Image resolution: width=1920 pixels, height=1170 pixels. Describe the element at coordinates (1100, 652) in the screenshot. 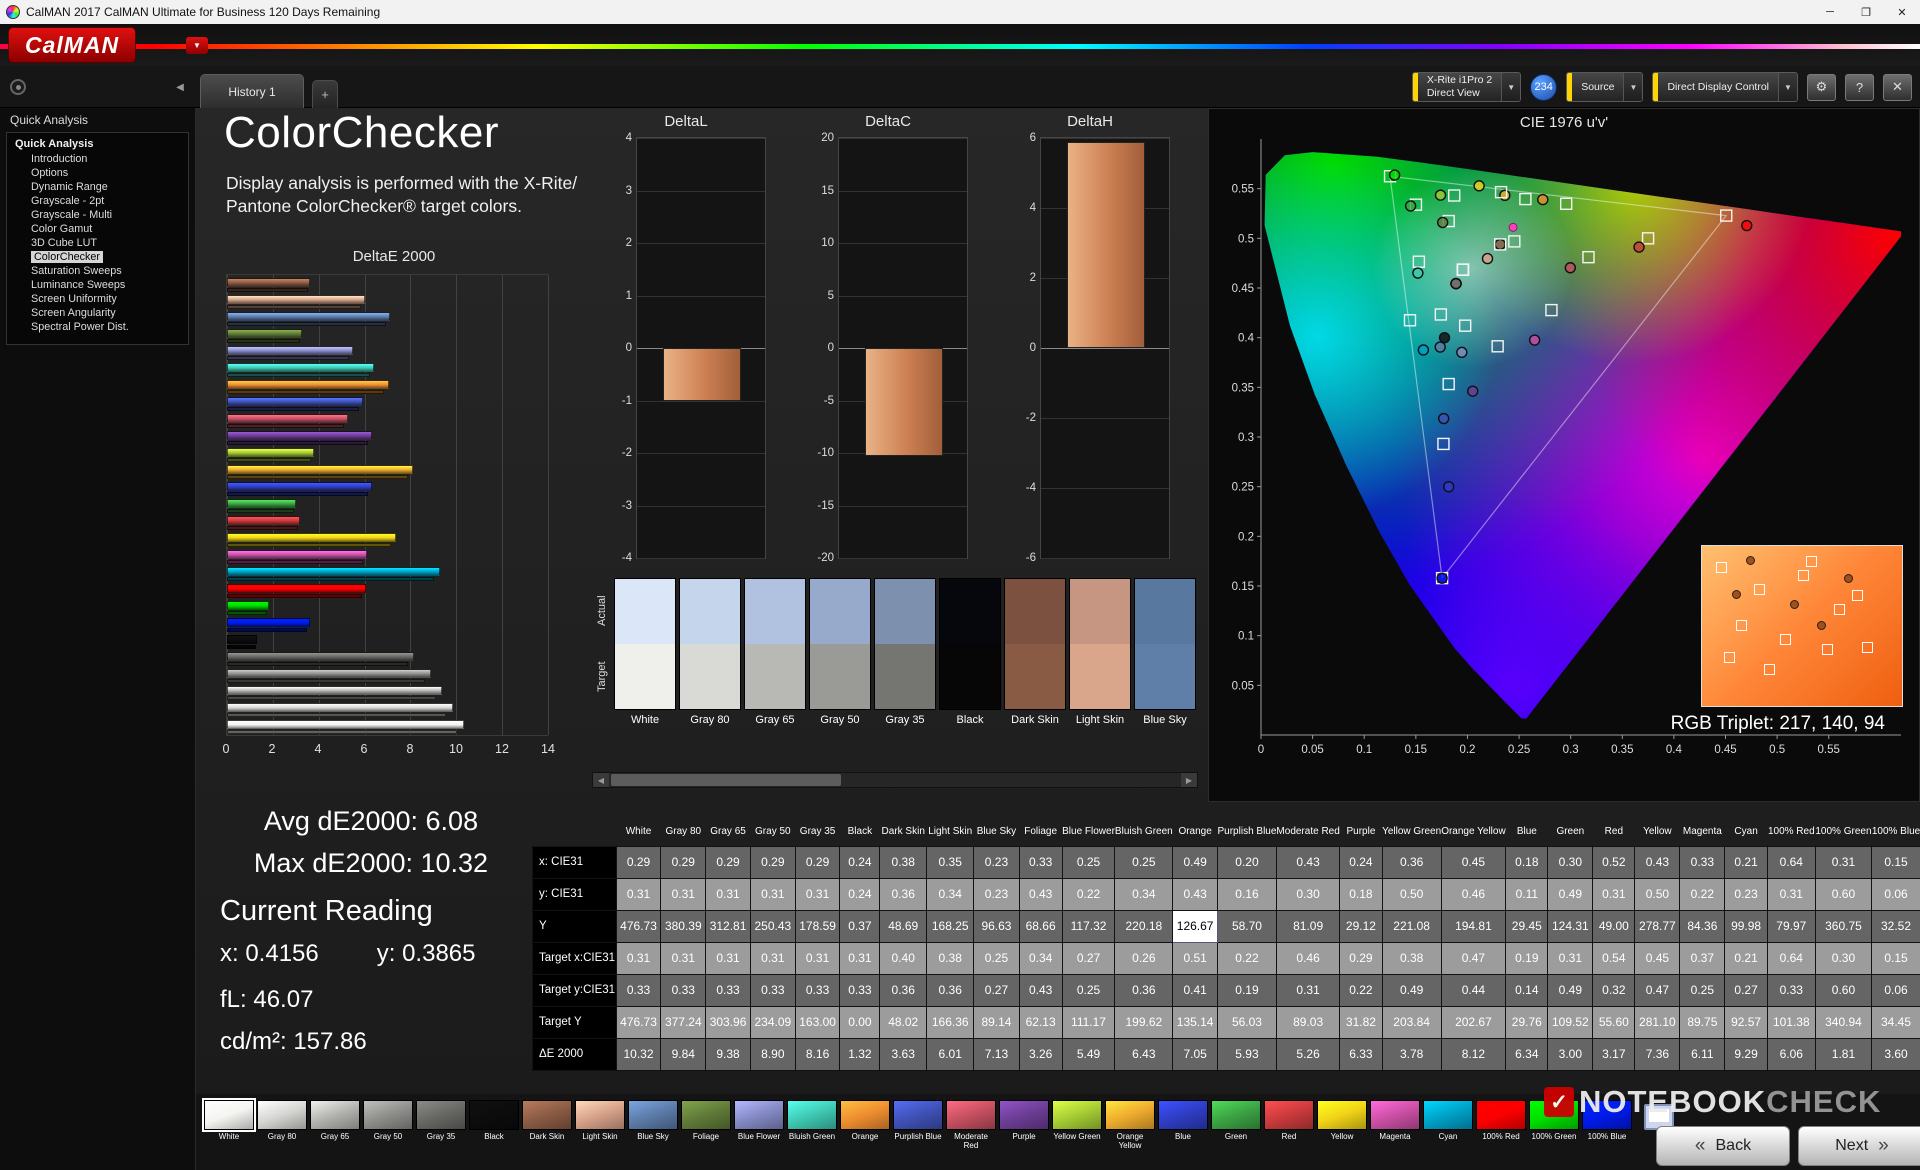

I see `patch-swatch-light-skin: Light Skin` at that location.